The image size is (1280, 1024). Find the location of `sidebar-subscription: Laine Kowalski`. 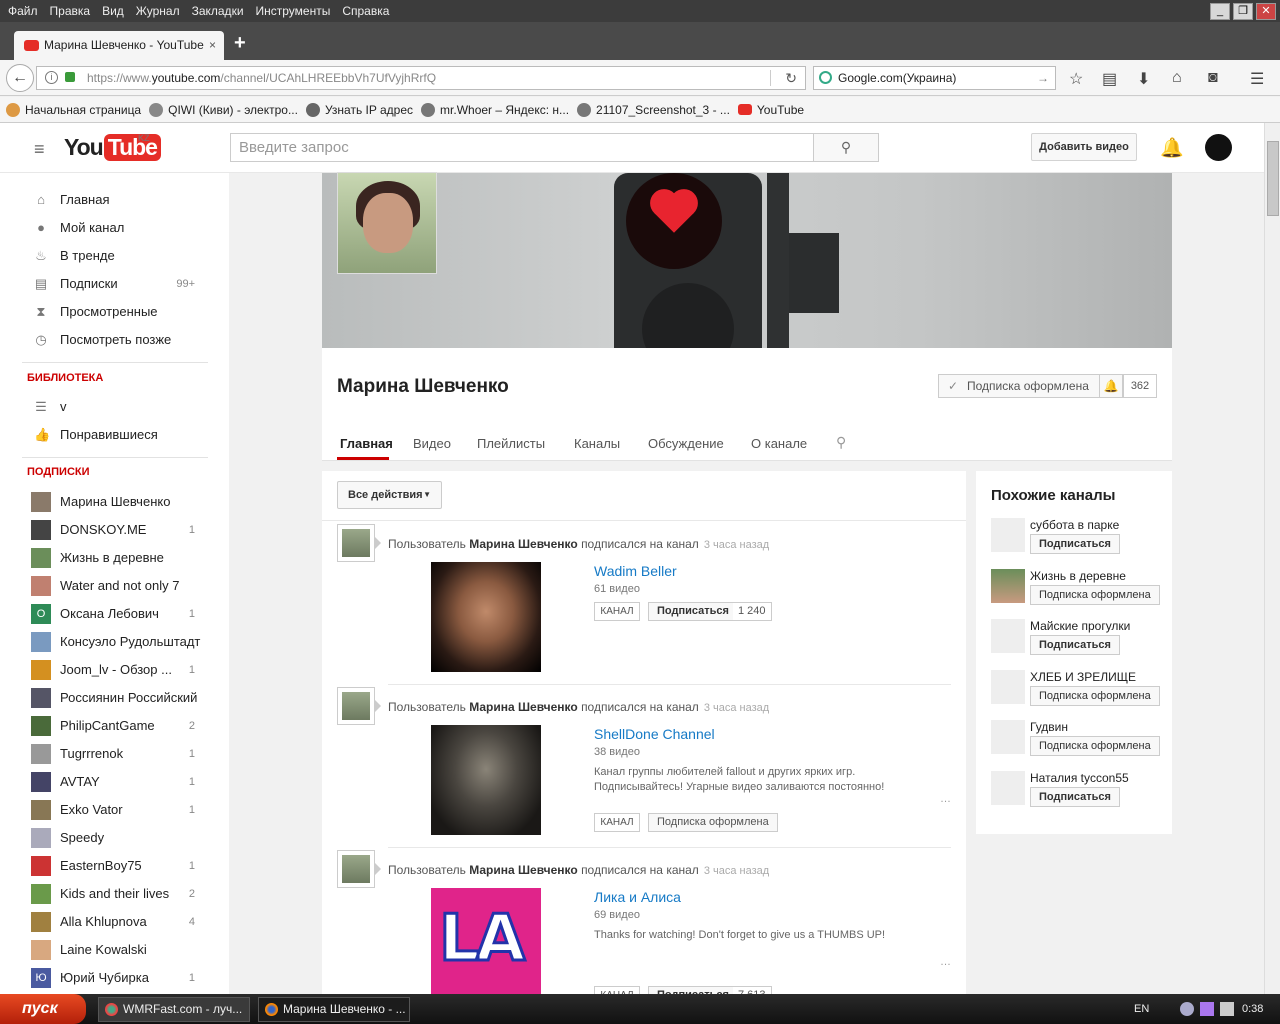

sidebar-subscription: Laine Kowalski is located at coordinates (114, 950).